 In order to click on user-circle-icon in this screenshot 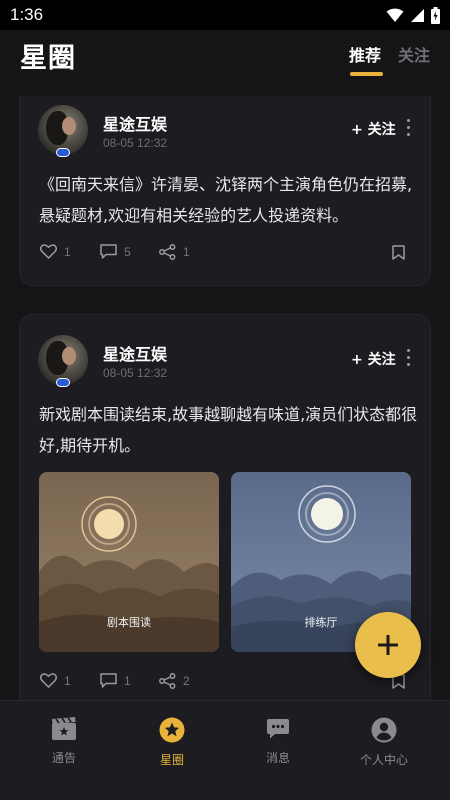, I will do `click(384, 730)`.